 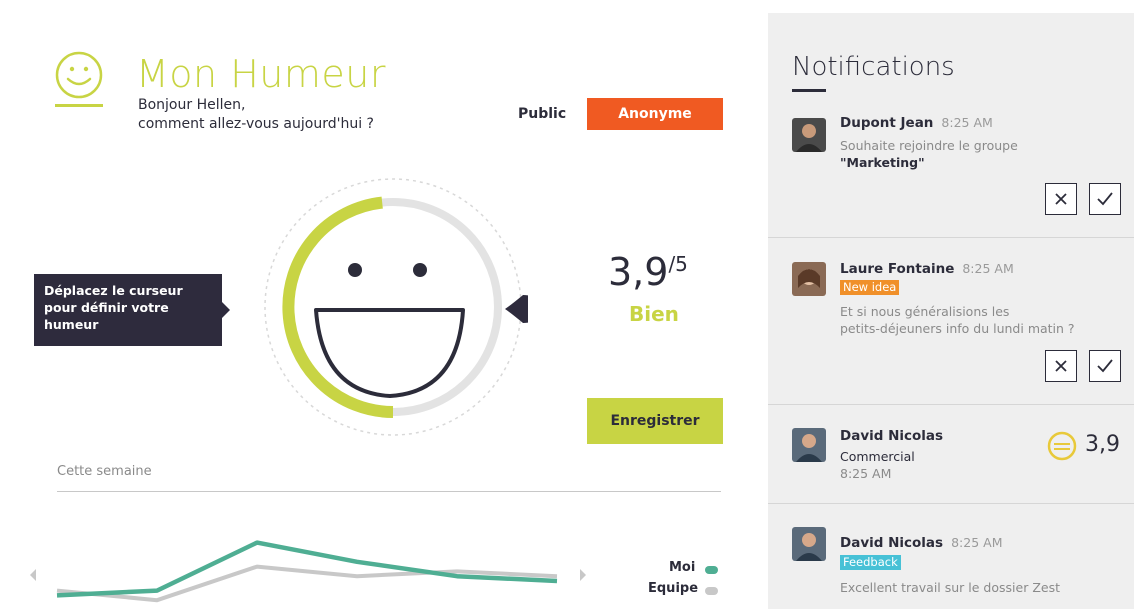 I want to click on mood-smiley-icon, so click(x=1062, y=446).